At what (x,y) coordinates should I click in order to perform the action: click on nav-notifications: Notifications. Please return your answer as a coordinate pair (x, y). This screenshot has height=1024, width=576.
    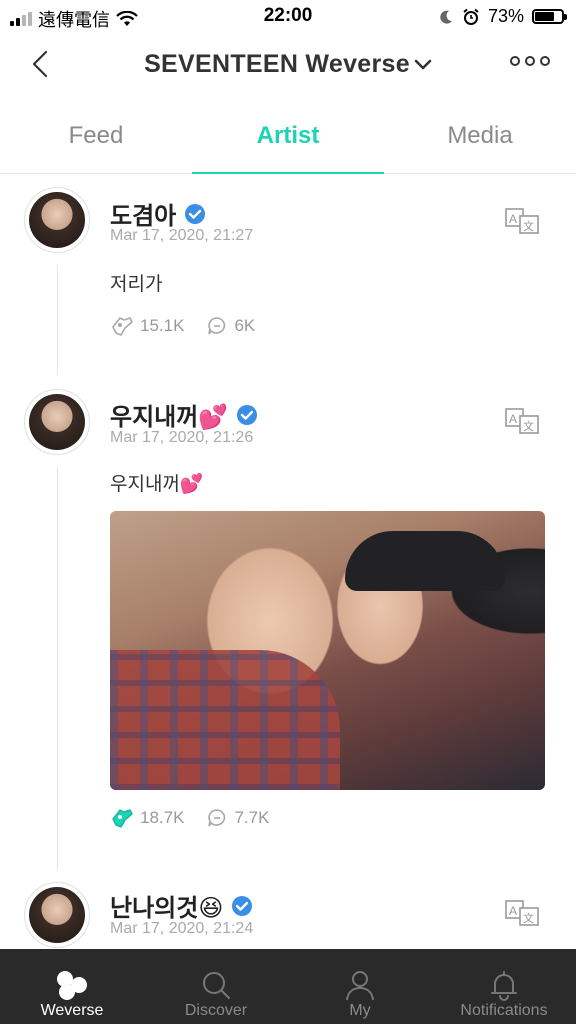
    Looking at the image, I should click on (504, 986).